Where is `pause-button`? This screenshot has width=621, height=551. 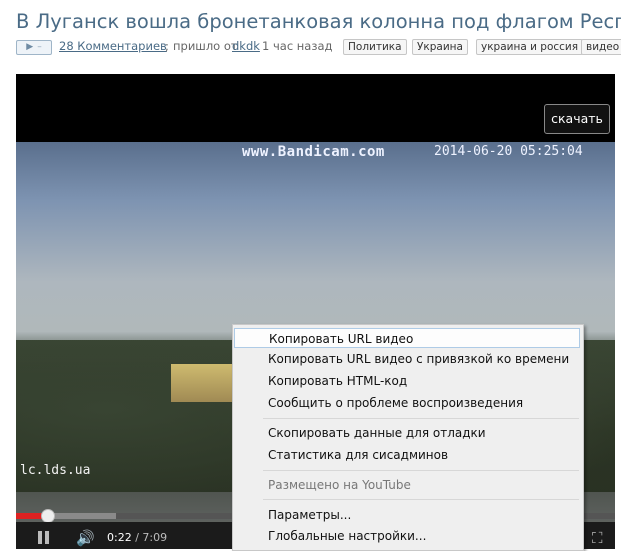 pause-button is located at coordinates (43, 537).